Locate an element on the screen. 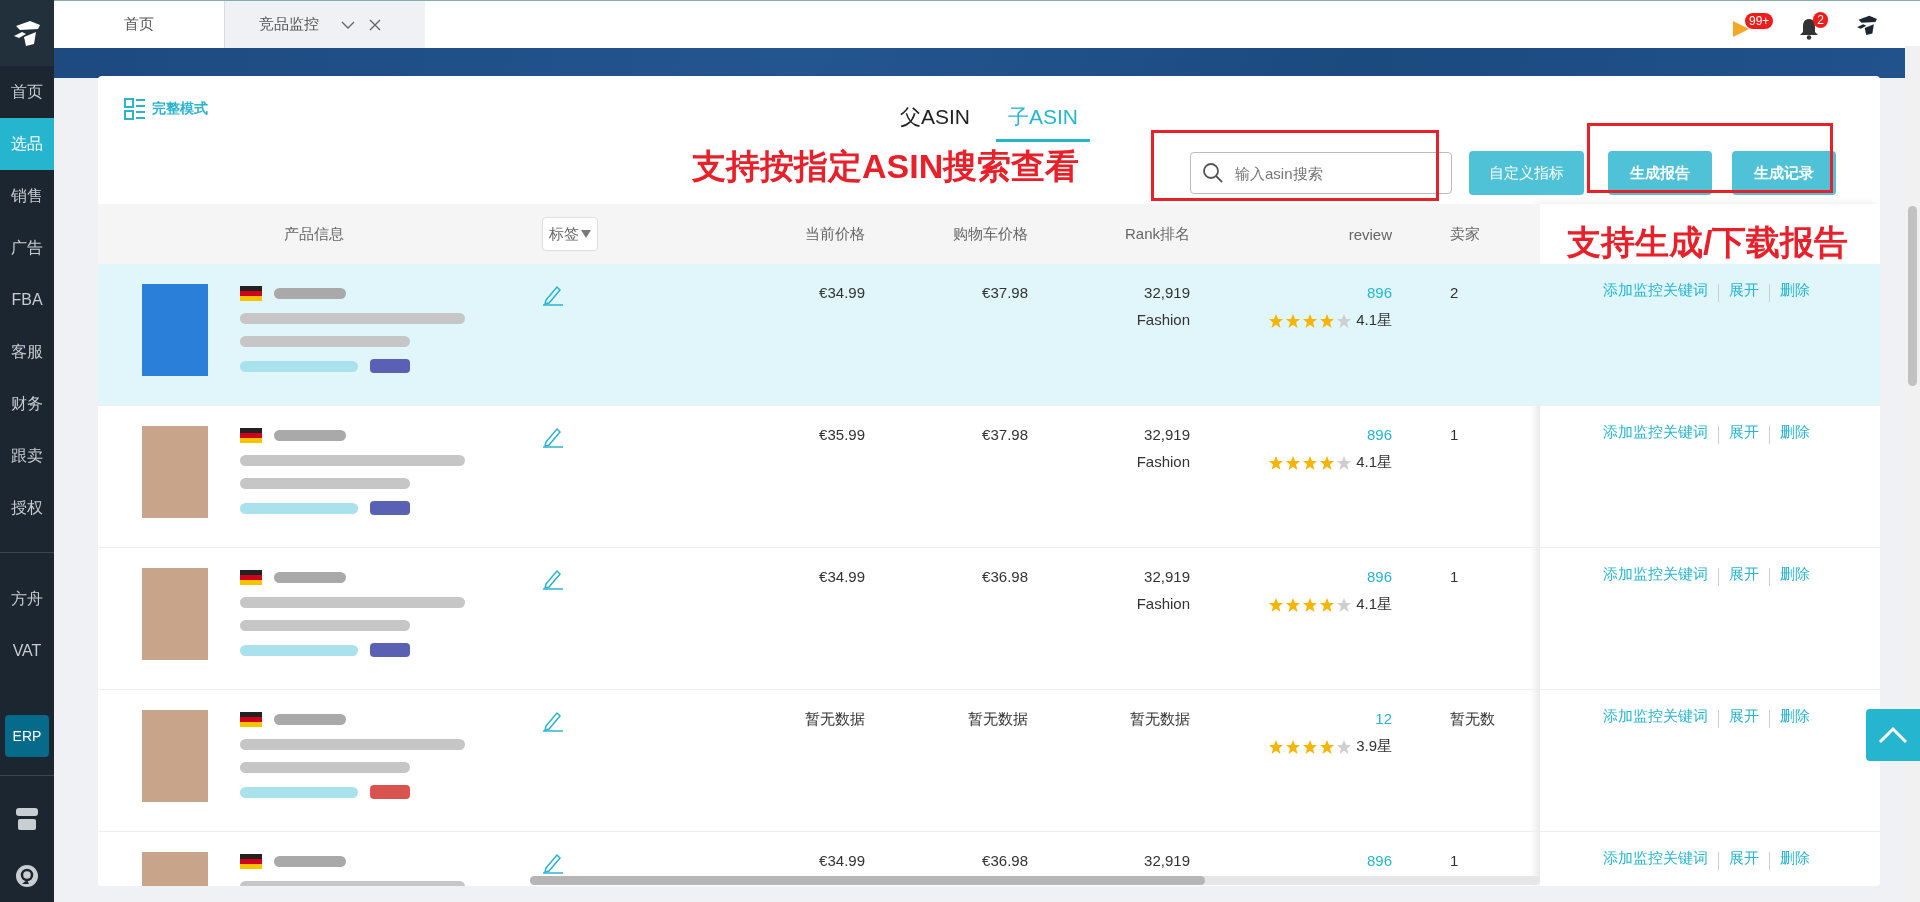 The image size is (1920, 902). sidebar-item: 销售 is located at coordinates (27, 196).